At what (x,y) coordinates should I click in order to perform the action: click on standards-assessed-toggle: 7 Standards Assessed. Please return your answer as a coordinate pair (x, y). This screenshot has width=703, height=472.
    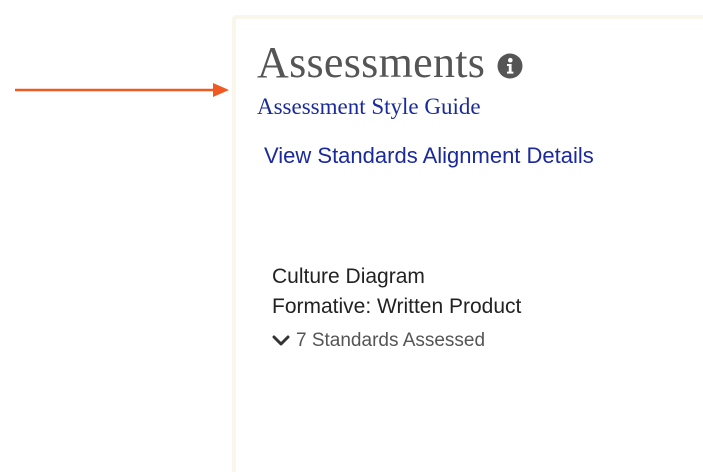
    Looking at the image, I should click on (396, 341).